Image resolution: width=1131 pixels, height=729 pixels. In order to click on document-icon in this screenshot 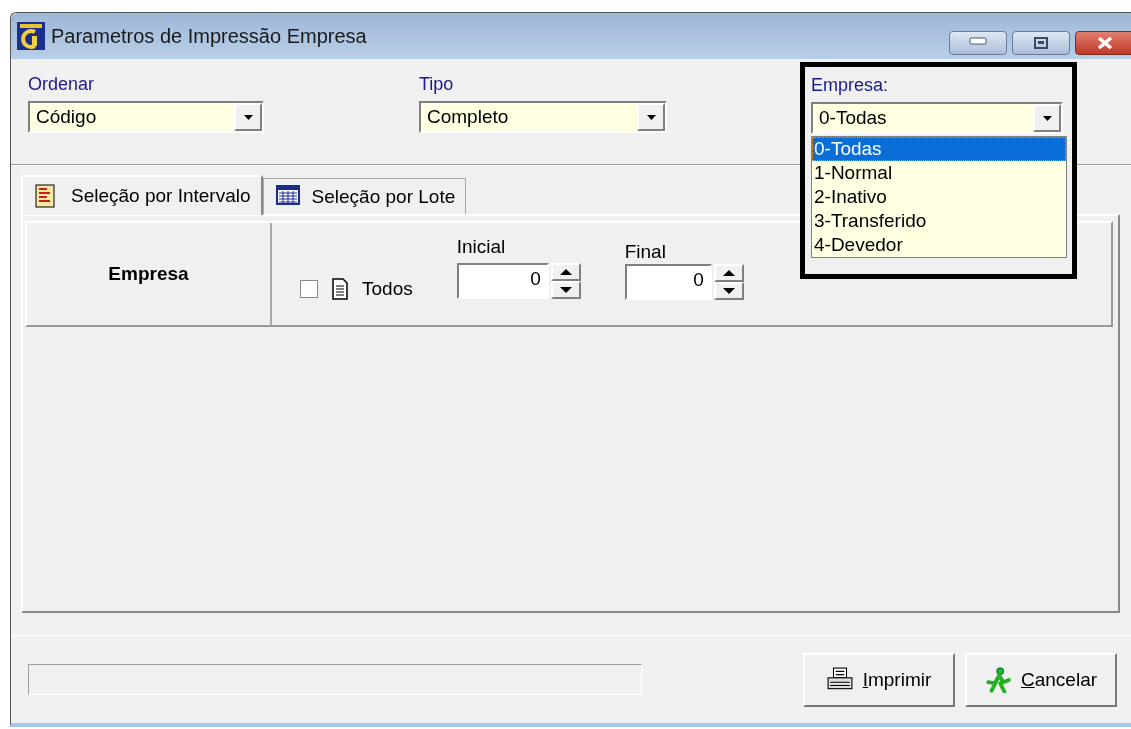, I will do `click(340, 289)`.